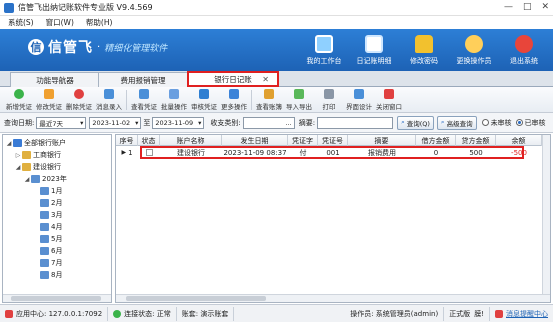 This screenshot has width=553, height=322. Describe the element at coordinates (55, 79) in the screenshot. I see `tab-function-navigator: 功能导航器` at that location.